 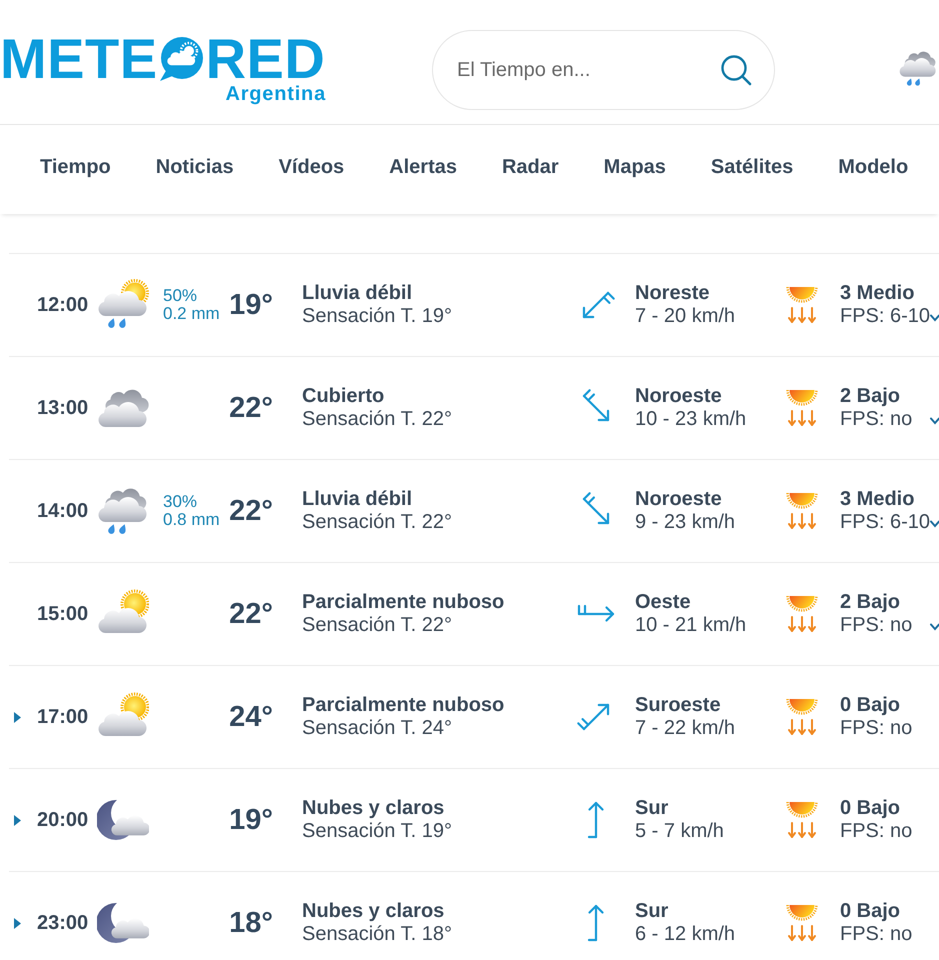 What do you see at coordinates (266, 59) in the screenshot?
I see `logo-text: RED` at bounding box center [266, 59].